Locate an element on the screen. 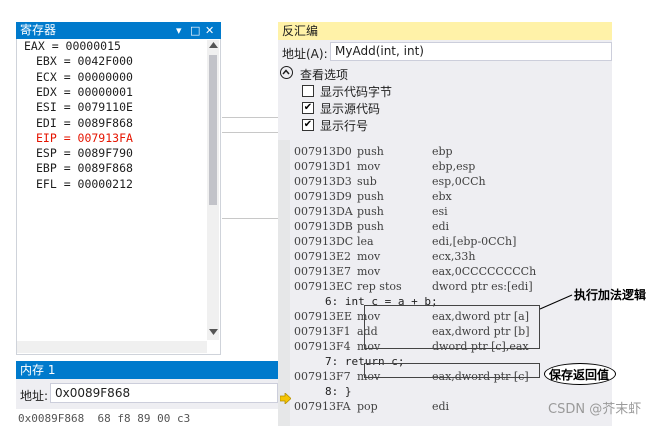  asm-mnemonic: rep stos is located at coordinates (379, 286).